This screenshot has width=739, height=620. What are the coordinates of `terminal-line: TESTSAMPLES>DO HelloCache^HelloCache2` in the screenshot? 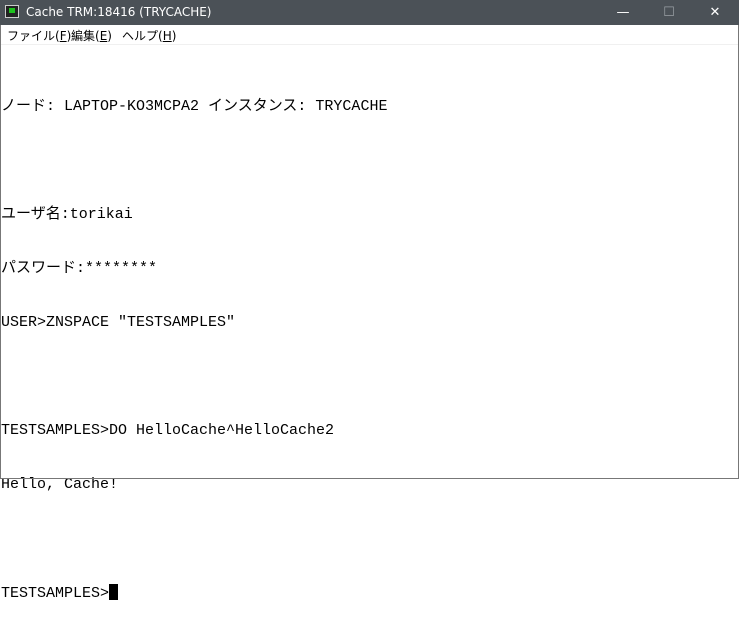 It's located at (168, 430).